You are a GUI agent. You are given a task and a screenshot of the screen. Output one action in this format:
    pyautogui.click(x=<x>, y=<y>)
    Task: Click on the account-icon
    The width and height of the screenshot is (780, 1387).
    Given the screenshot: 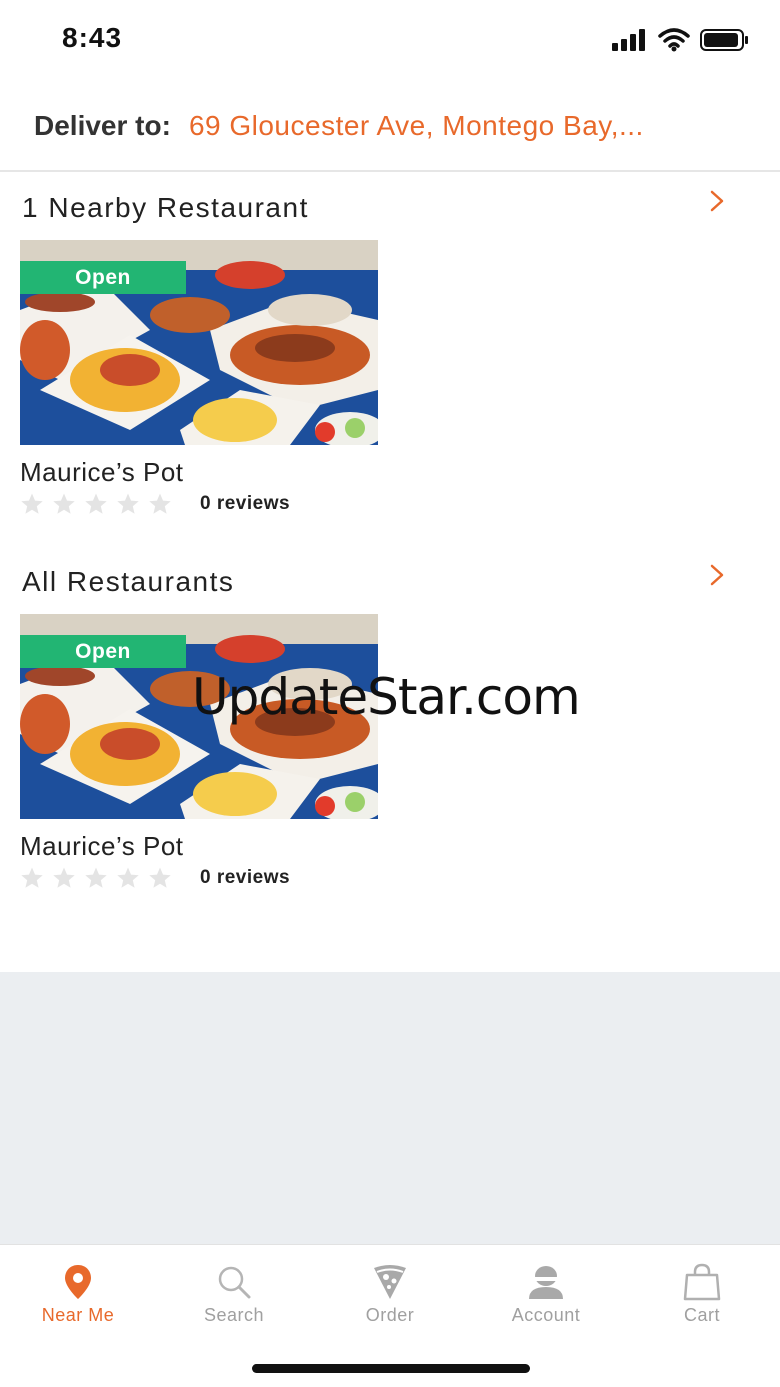 What is the action you would take?
    pyautogui.click(x=546, y=1282)
    